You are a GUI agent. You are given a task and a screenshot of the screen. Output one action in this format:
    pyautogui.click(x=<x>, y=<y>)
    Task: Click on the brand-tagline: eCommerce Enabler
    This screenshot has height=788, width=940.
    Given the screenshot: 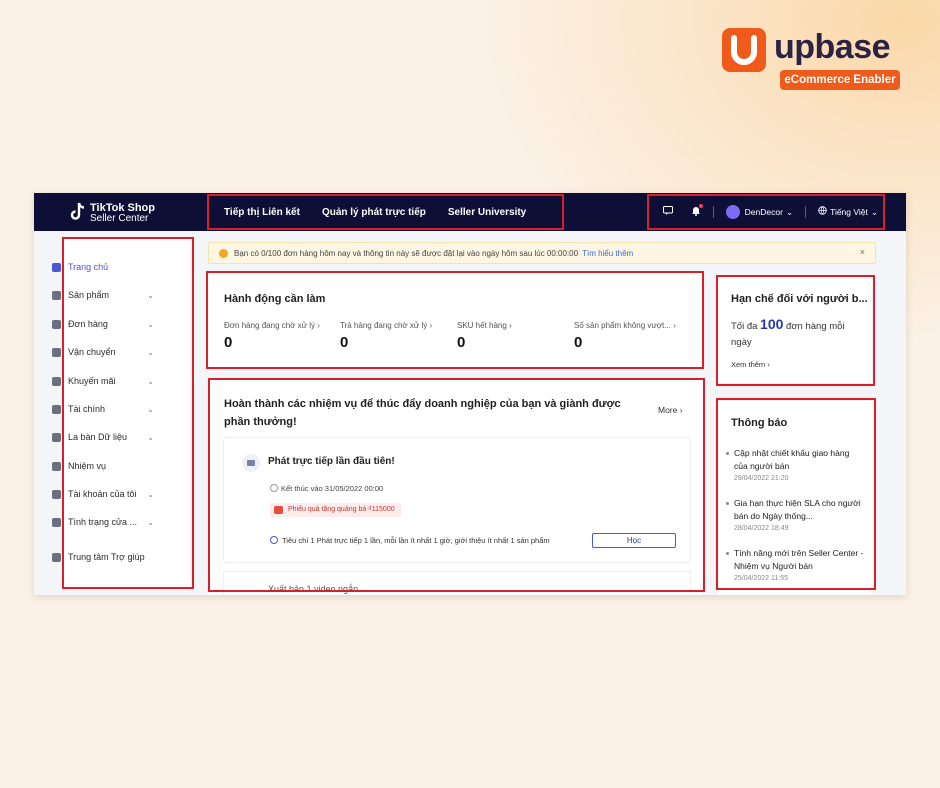 What is the action you would take?
    pyautogui.click(x=840, y=80)
    